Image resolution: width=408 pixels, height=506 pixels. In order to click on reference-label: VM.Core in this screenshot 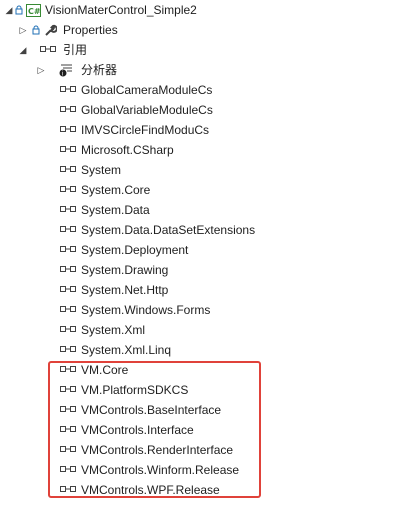, I will do `click(105, 370)`.